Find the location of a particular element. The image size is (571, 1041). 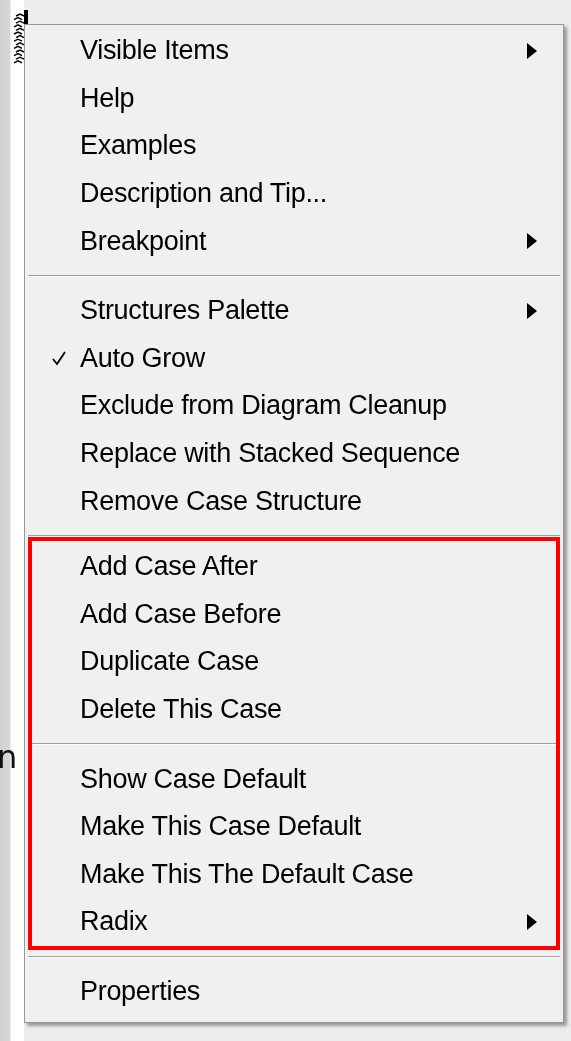

menu-item: Add Case Before is located at coordinates (294, 614).